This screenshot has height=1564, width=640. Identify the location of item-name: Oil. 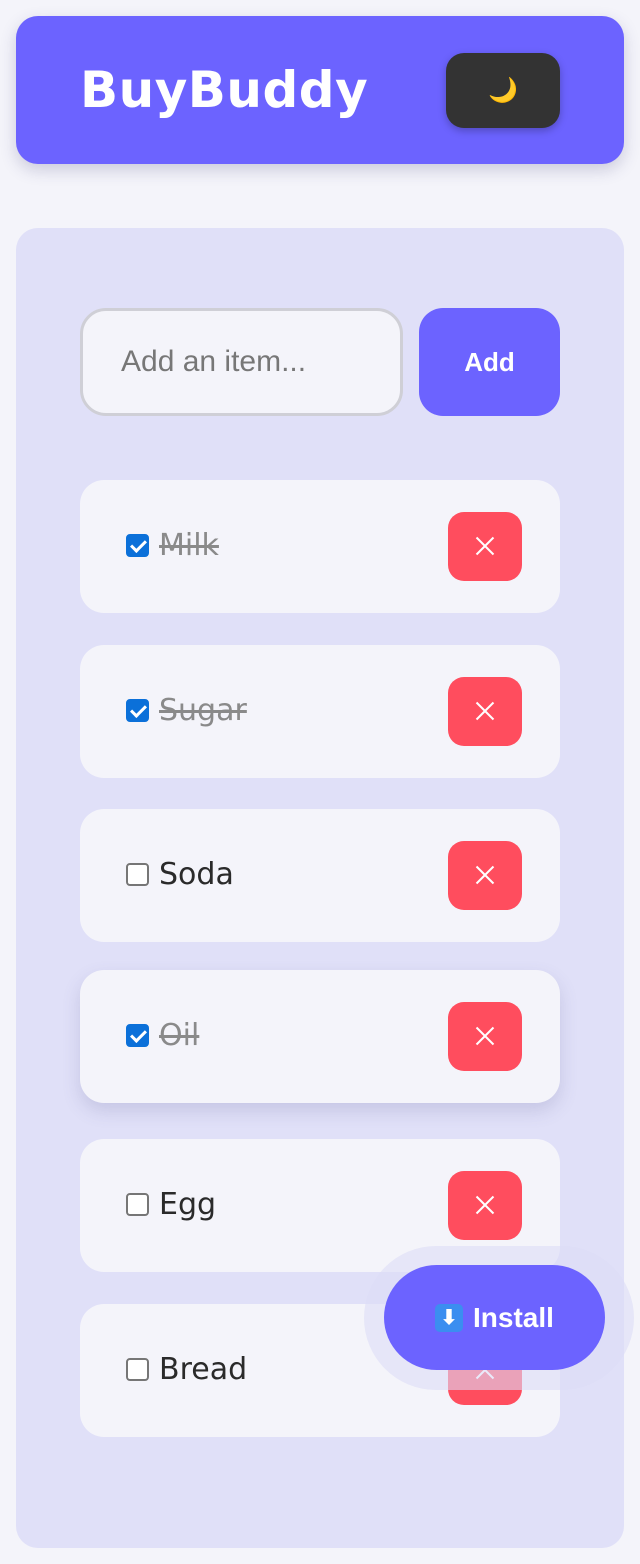
(179, 1035).